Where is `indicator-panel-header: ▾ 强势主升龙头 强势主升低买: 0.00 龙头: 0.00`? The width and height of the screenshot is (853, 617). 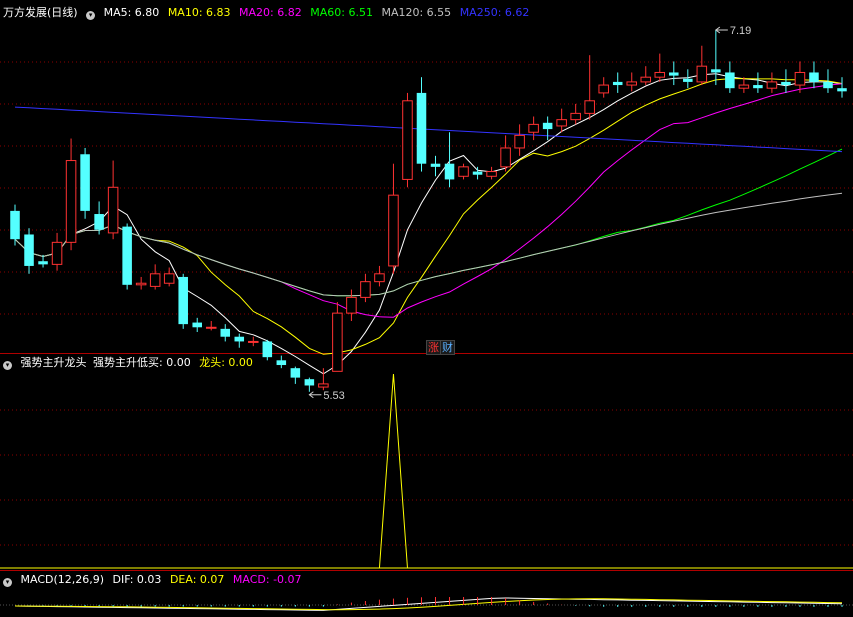 indicator-panel-header: ▾ 强势主升龙头 强势主升低买: 0.00 龙头: 0.00 is located at coordinates (130, 363).